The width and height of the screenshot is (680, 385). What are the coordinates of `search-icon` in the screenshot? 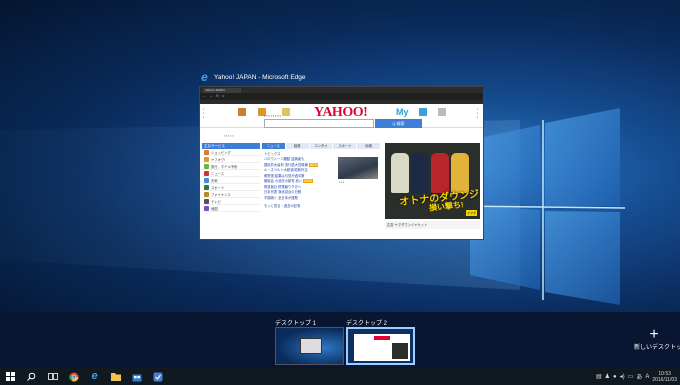 It's located at (31, 376).